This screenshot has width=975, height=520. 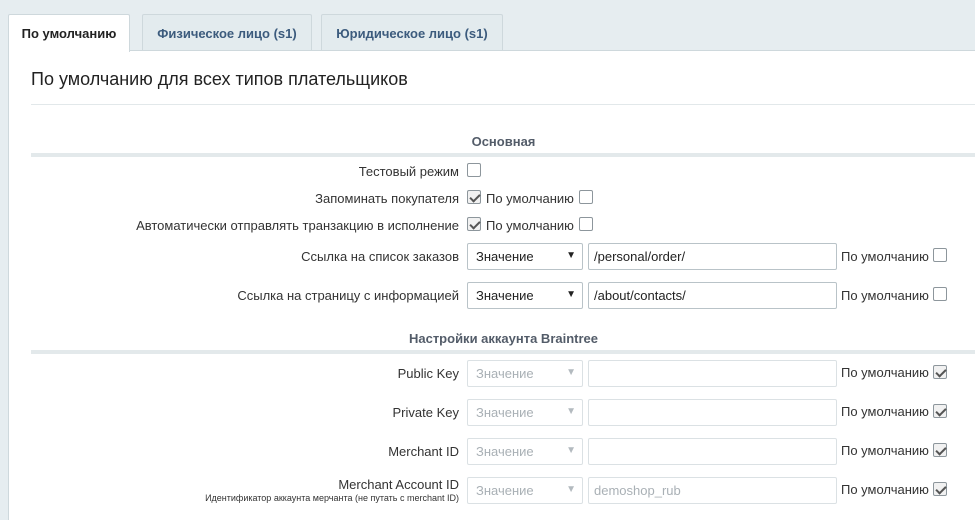 I want to click on field-label: Public Key, so click(x=428, y=373).